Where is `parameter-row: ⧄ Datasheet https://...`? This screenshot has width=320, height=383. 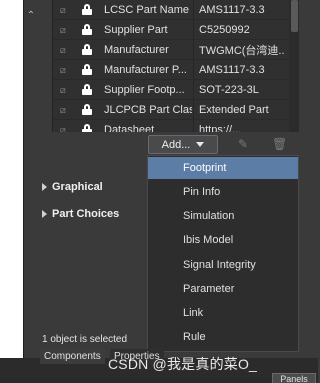 parameter-row: ⧄ Datasheet https://... is located at coordinates (171, 126).